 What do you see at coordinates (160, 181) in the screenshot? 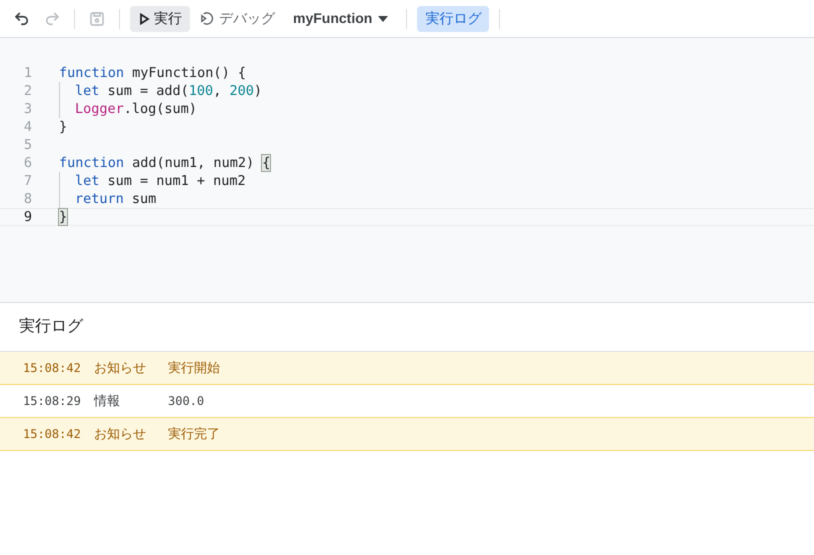
I see `code-line: let sum = num1 + num2` at bounding box center [160, 181].